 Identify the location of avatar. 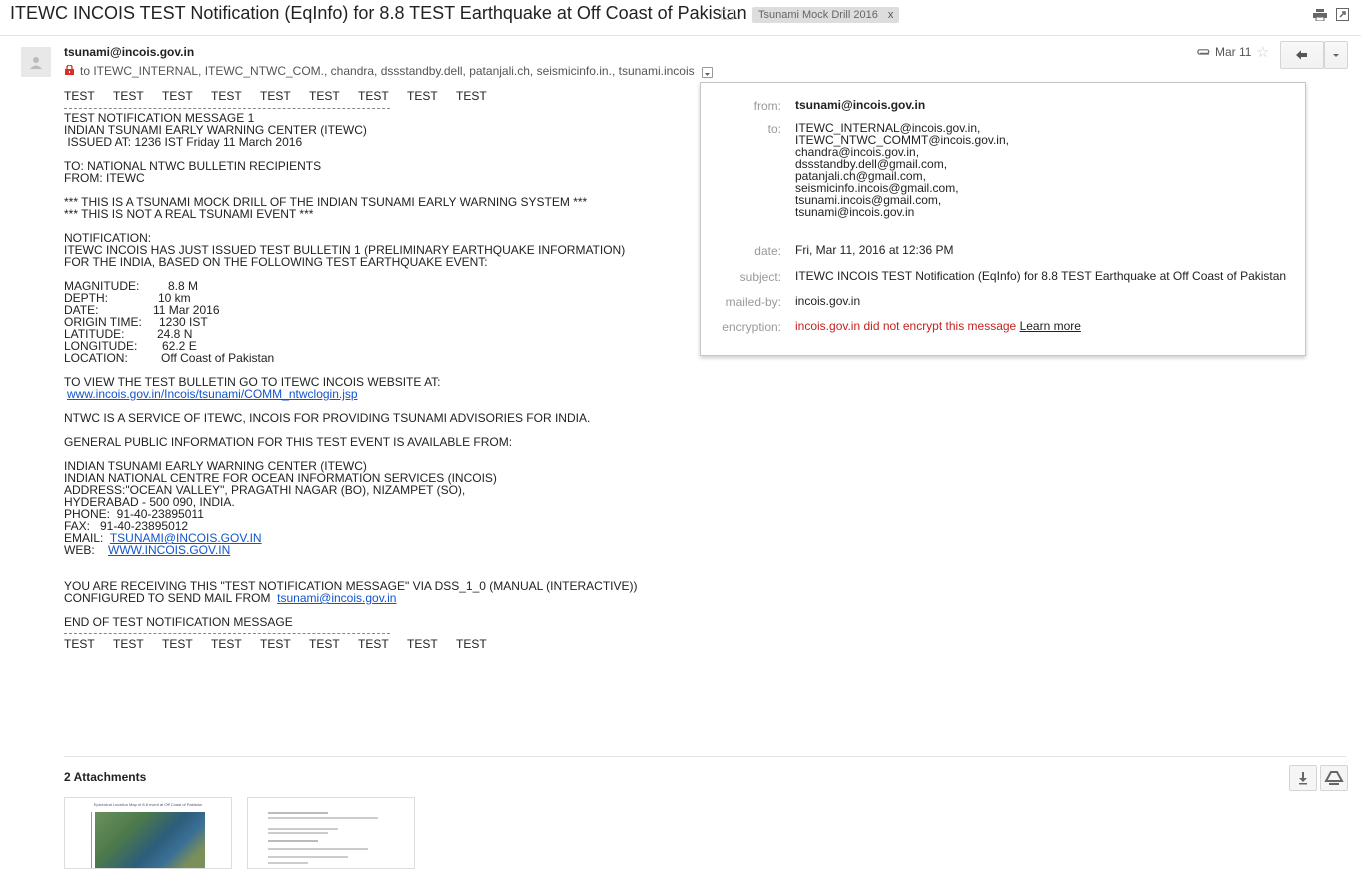
(36, 62).